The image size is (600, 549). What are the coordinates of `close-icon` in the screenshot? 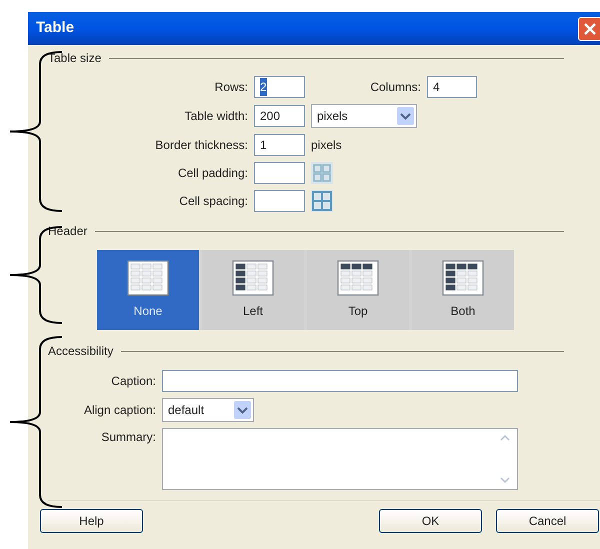 It's located at (590, 28).